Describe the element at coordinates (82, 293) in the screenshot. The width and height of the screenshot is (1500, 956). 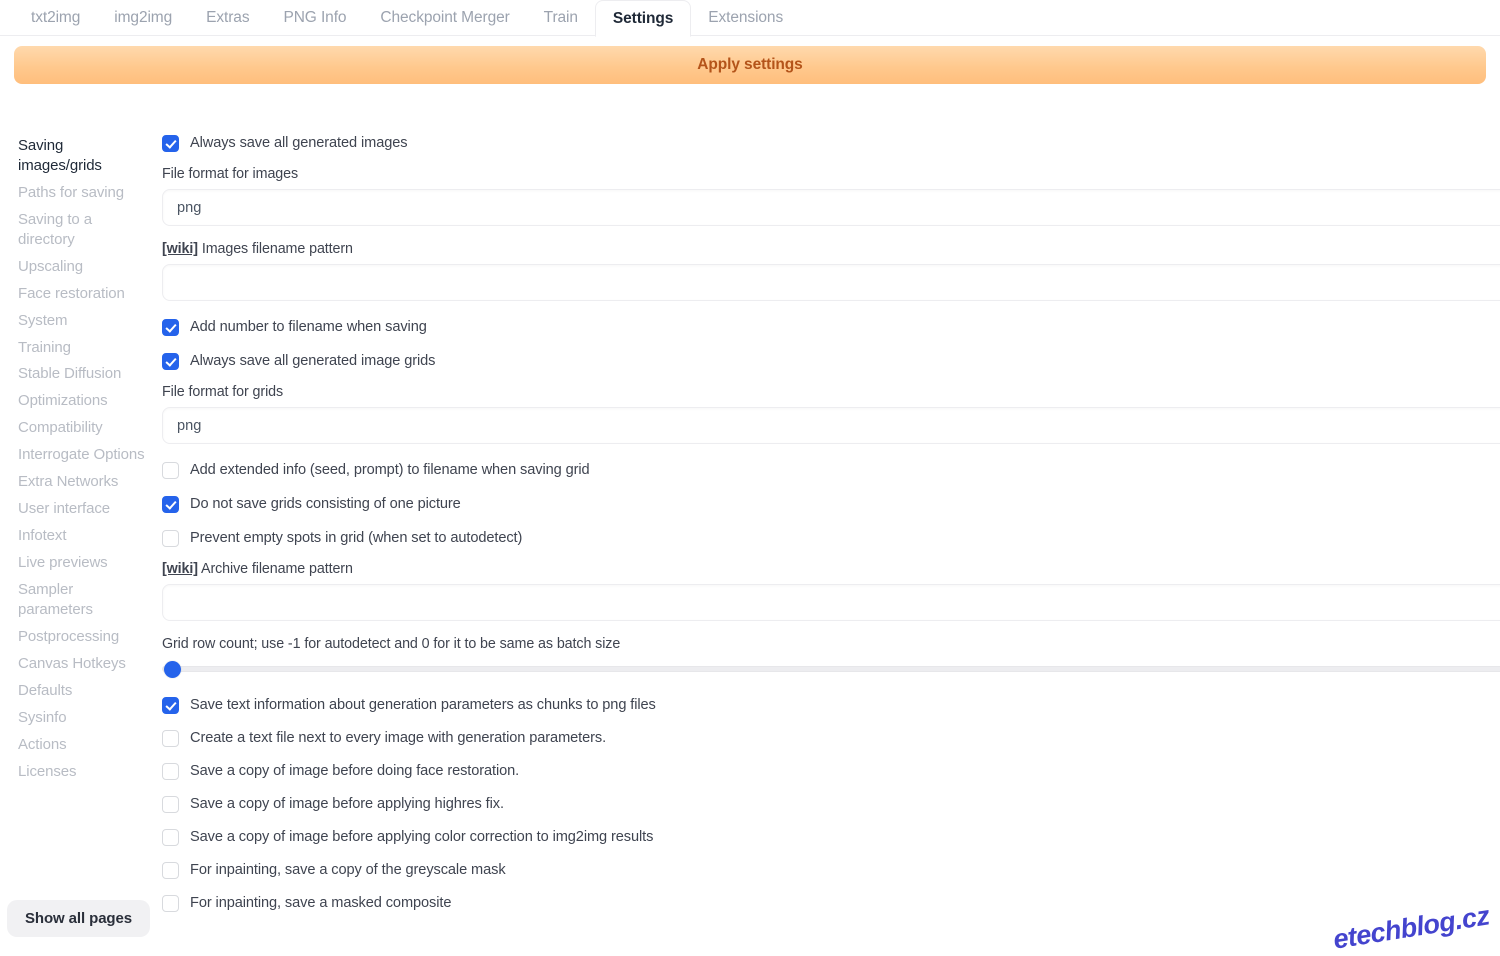
I see `sidebar-item-face-restoration: Face restoration` at that location.